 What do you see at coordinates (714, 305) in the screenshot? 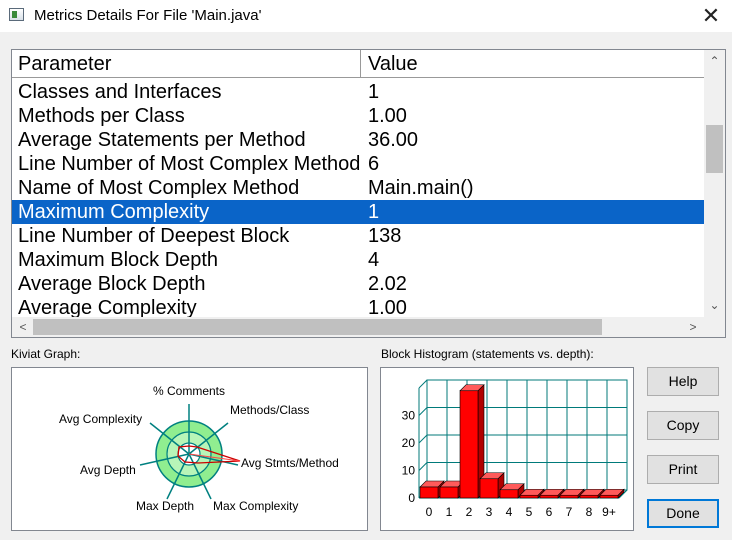
I see `scroll-down-arrow-icon: ⌄` at bounding box center [714, 305].